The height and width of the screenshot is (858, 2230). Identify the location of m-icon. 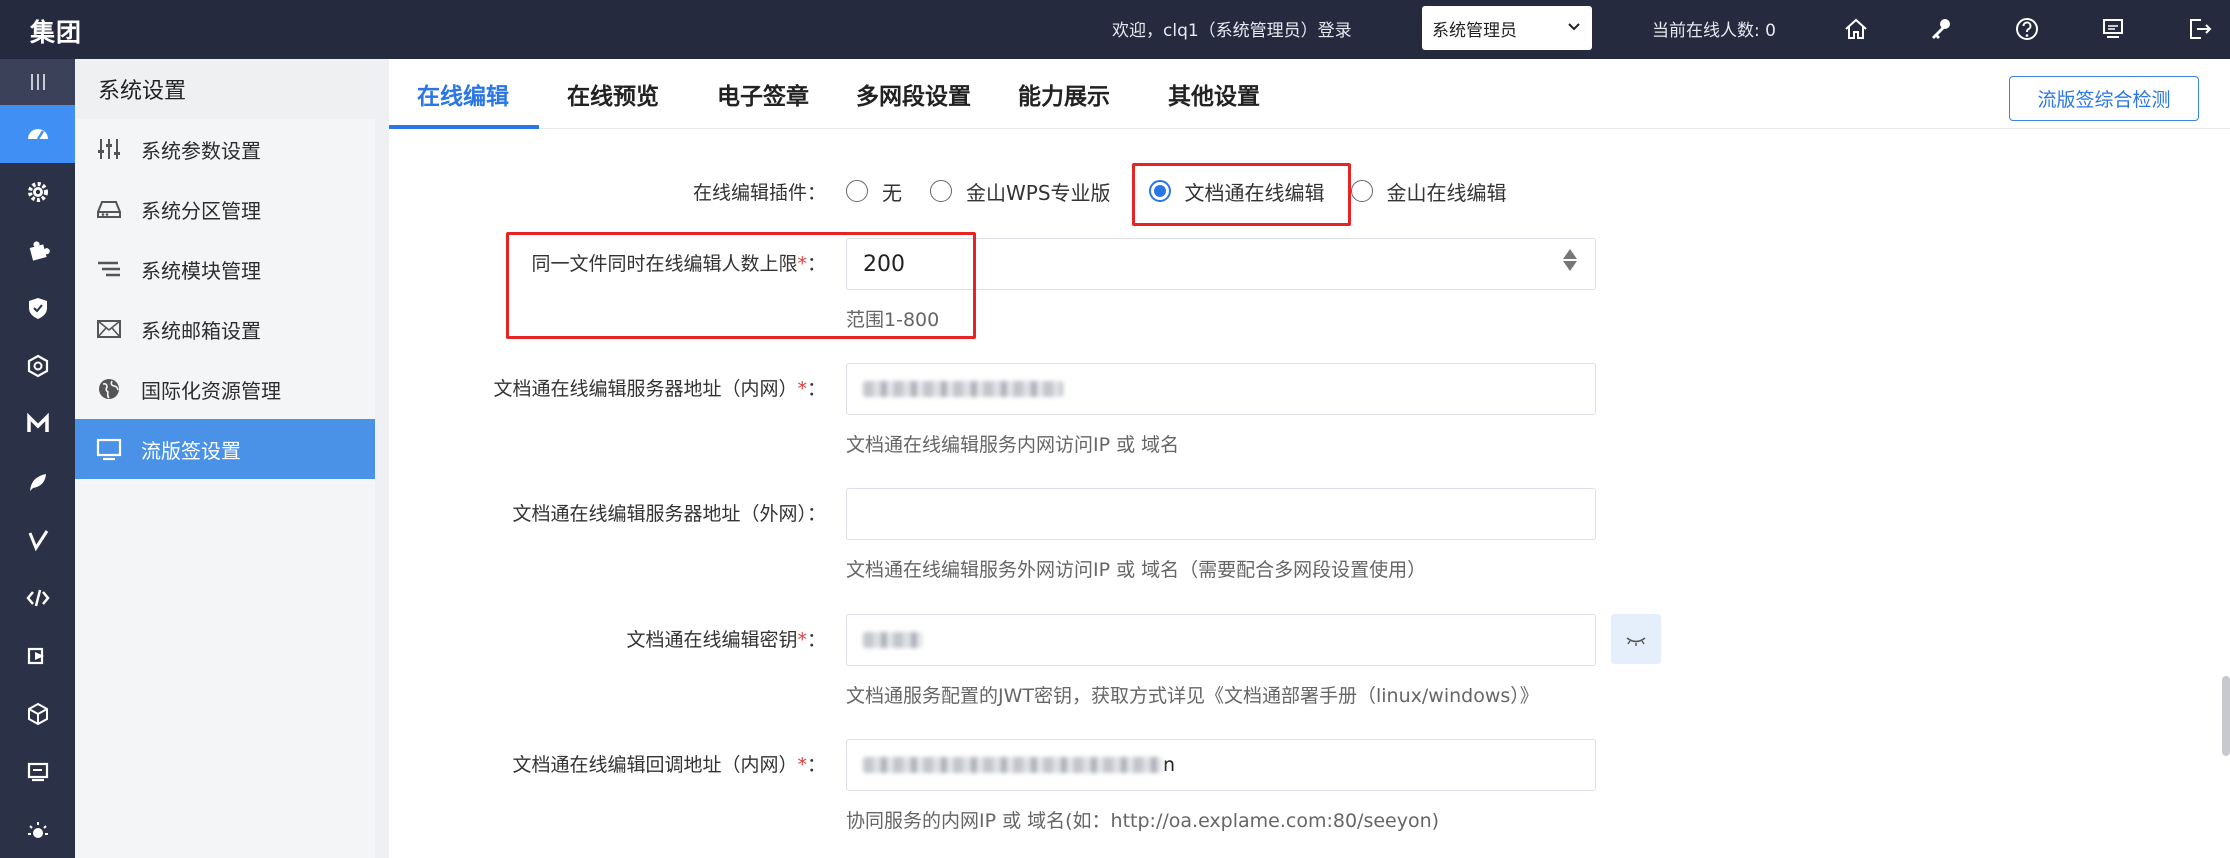
(37, 424).